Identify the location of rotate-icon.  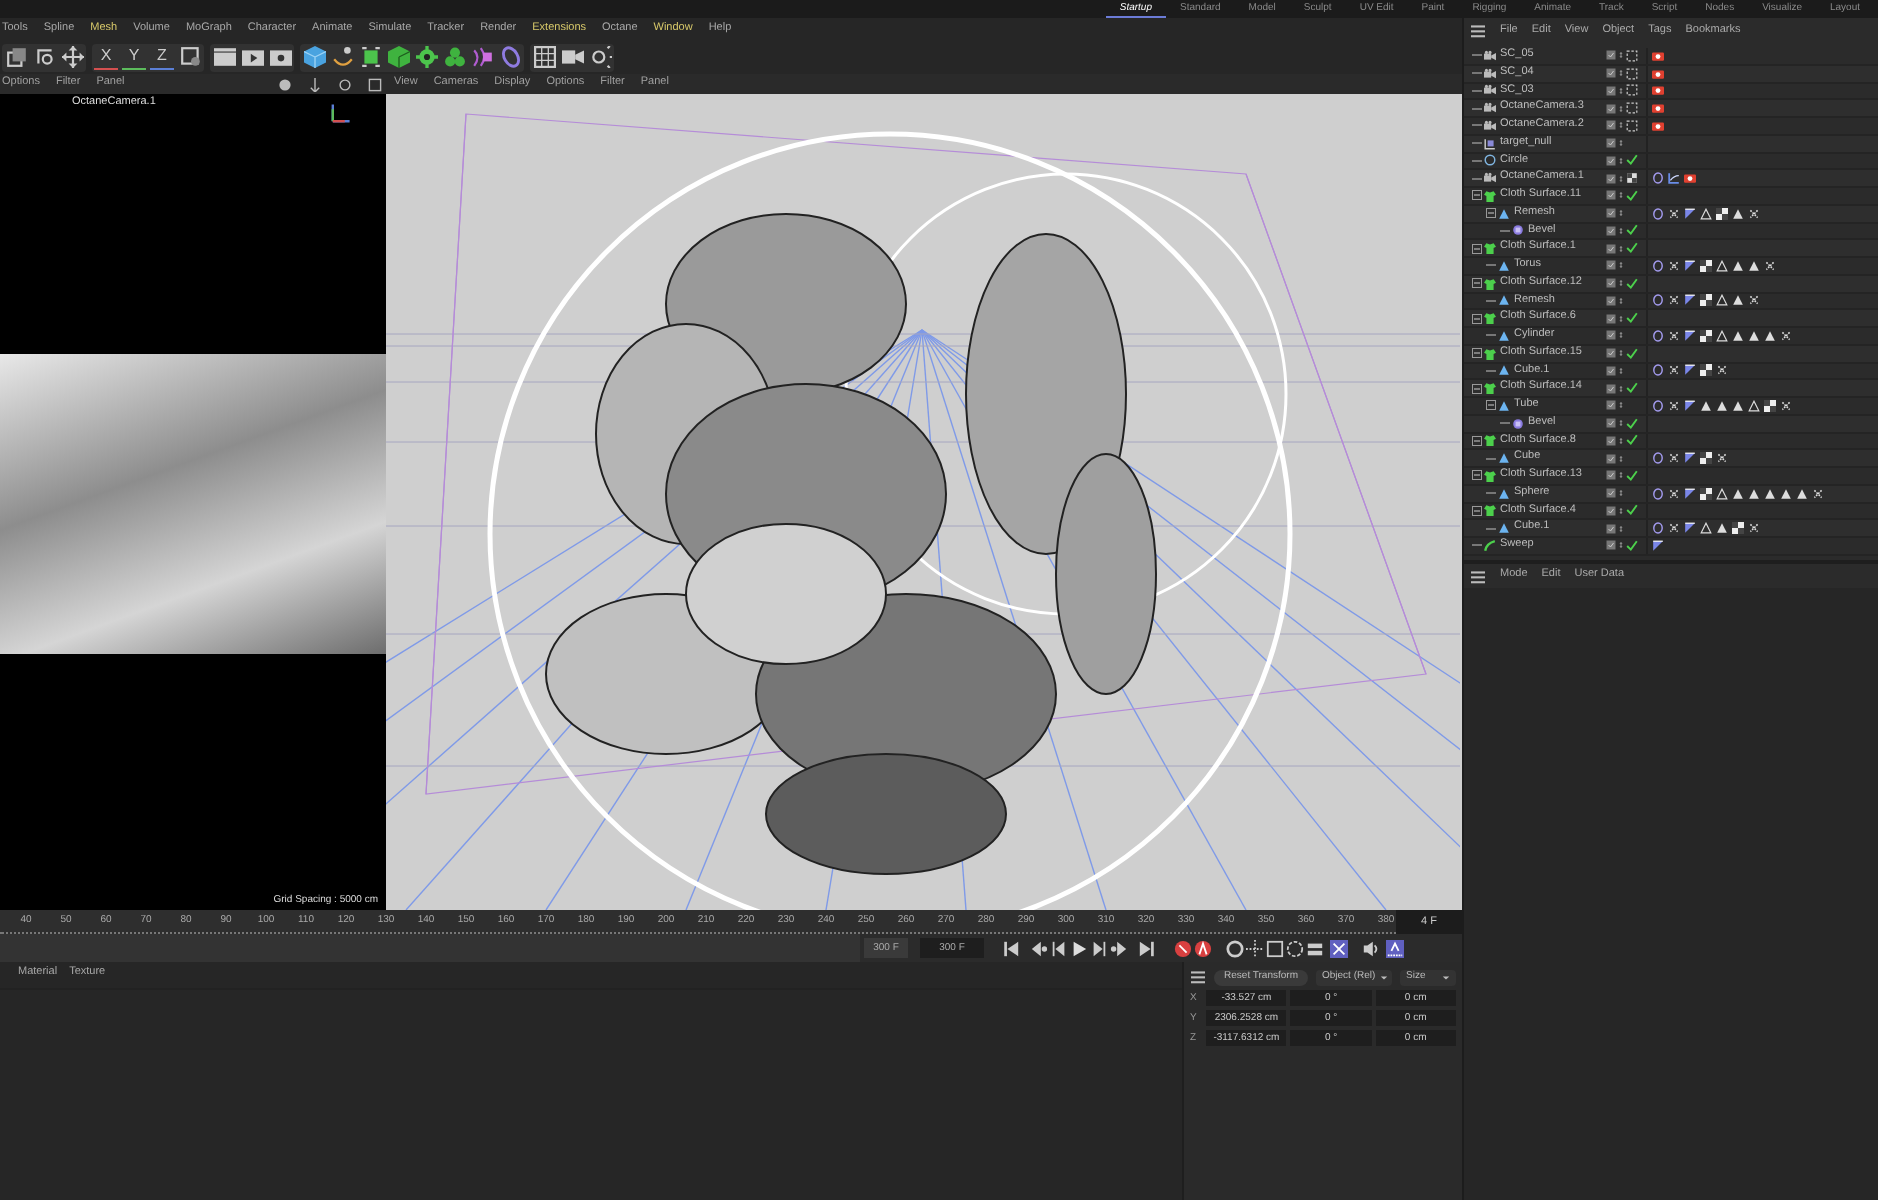
(44, 57).